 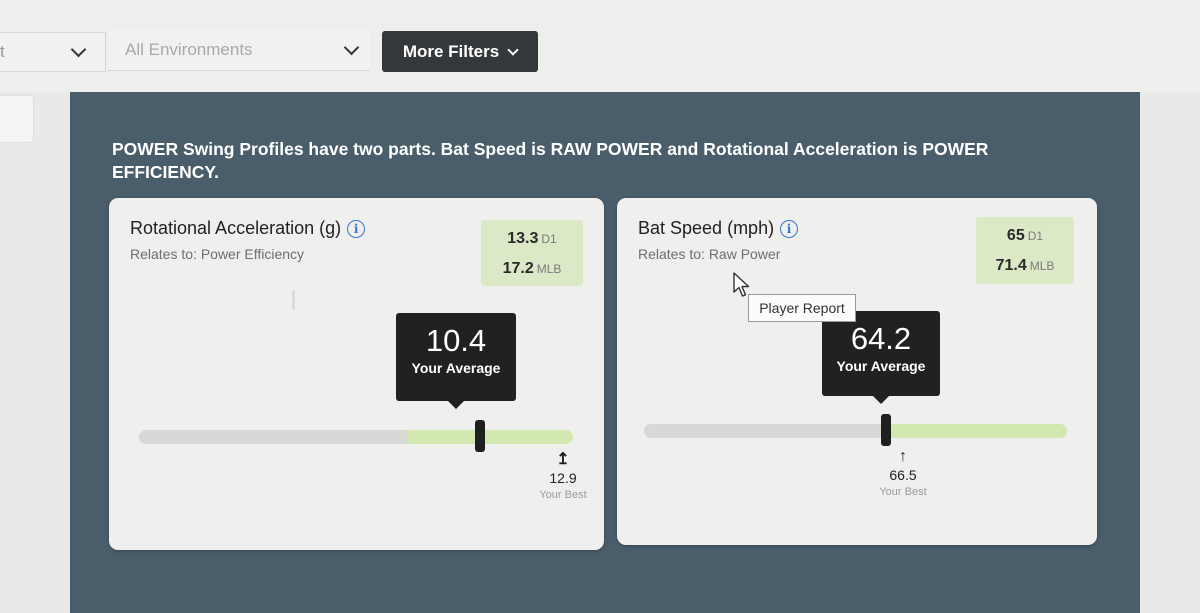 I want to click on card-subtitle: Relates to: Power Efficiency, so click(x=217, y=254).